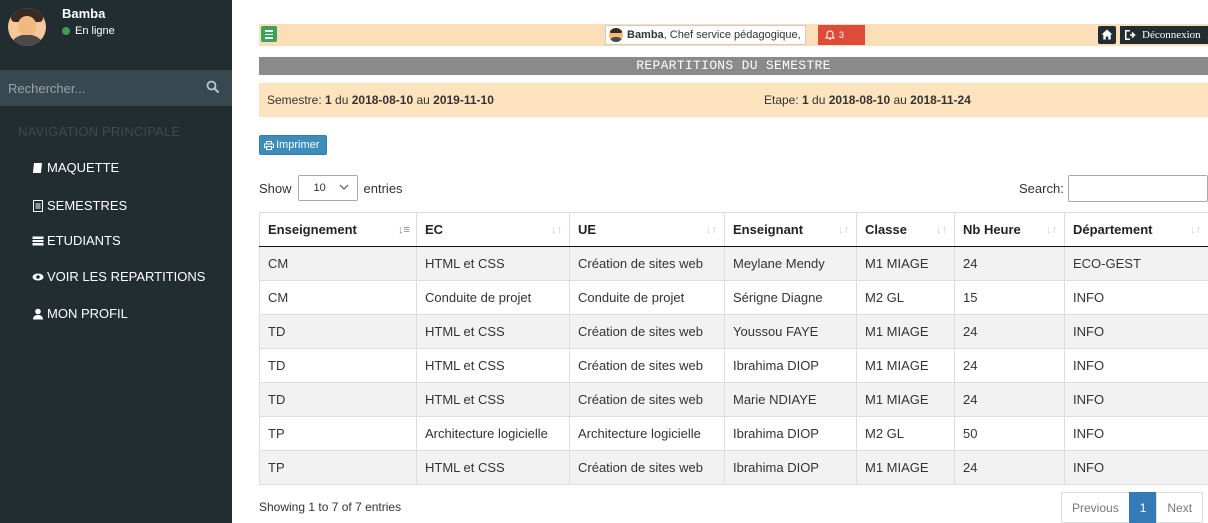 This screenshot has width=1208, height=523. What do you see at coordinates (83, 167) in the screenshot?
I see `sidebar-item-label: MAQUETTE` at bounding box center [83, 167].